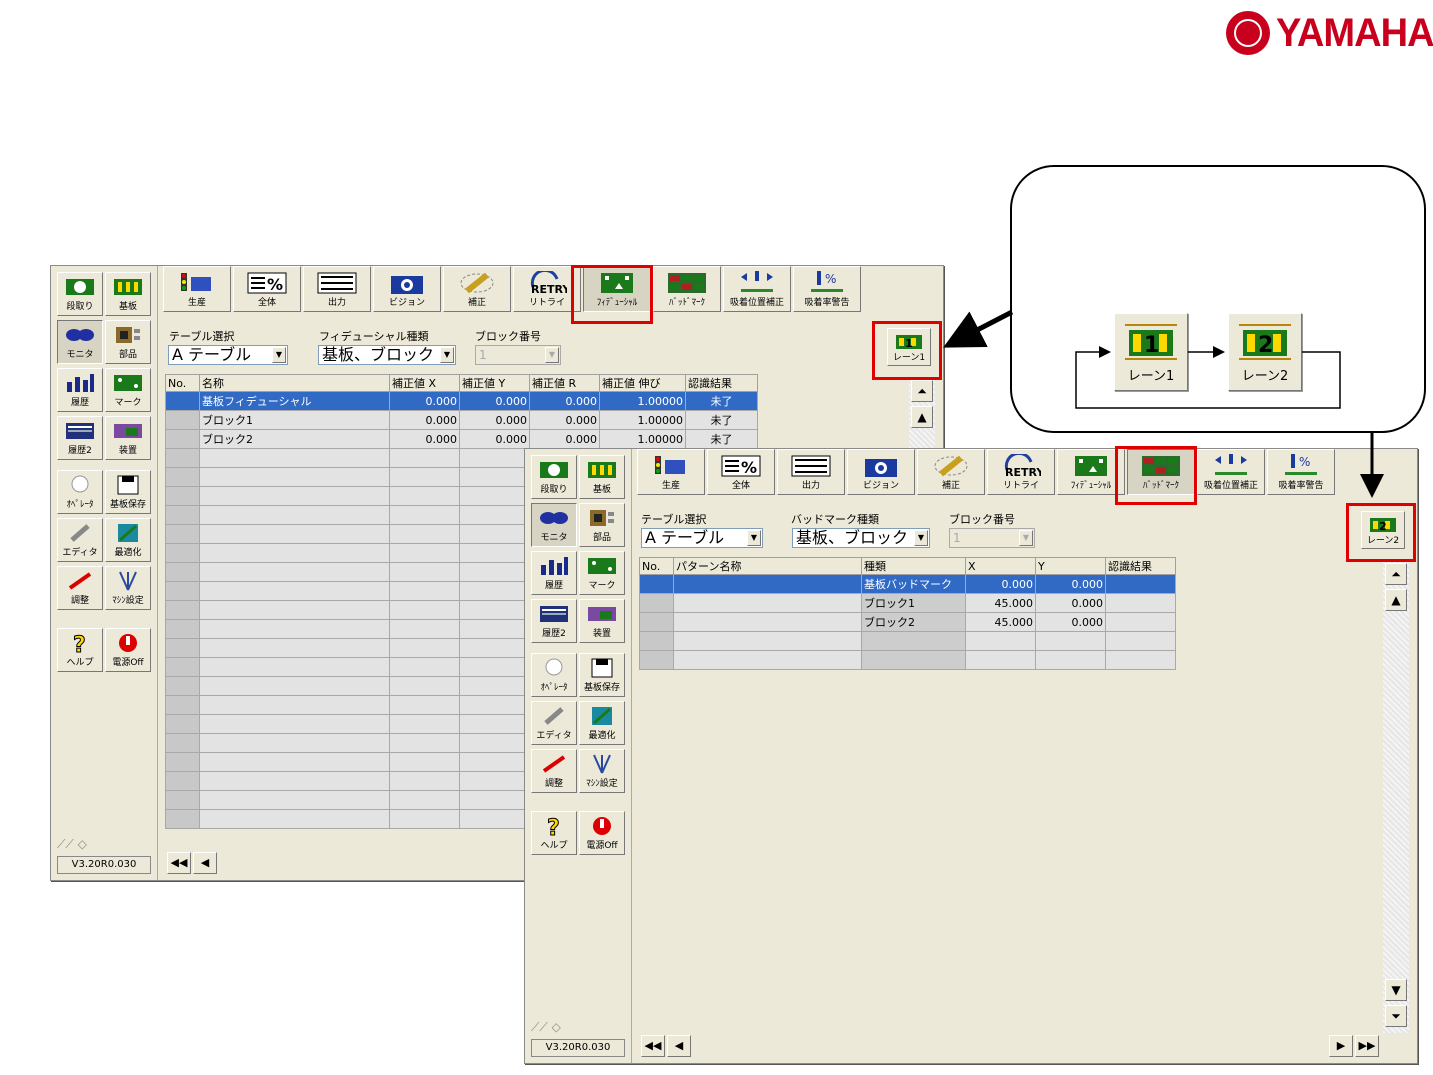  Describe the element at coordinates (978, 328) in the screenshot. I see `arrow-to-lane1` at that location.